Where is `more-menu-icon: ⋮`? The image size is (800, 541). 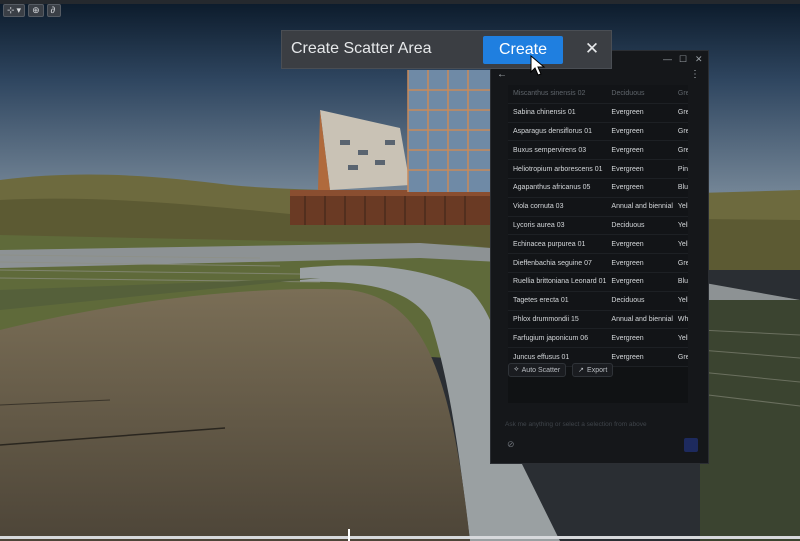 more-menu-icon: ⋮ is located at coordinates (695, 74).